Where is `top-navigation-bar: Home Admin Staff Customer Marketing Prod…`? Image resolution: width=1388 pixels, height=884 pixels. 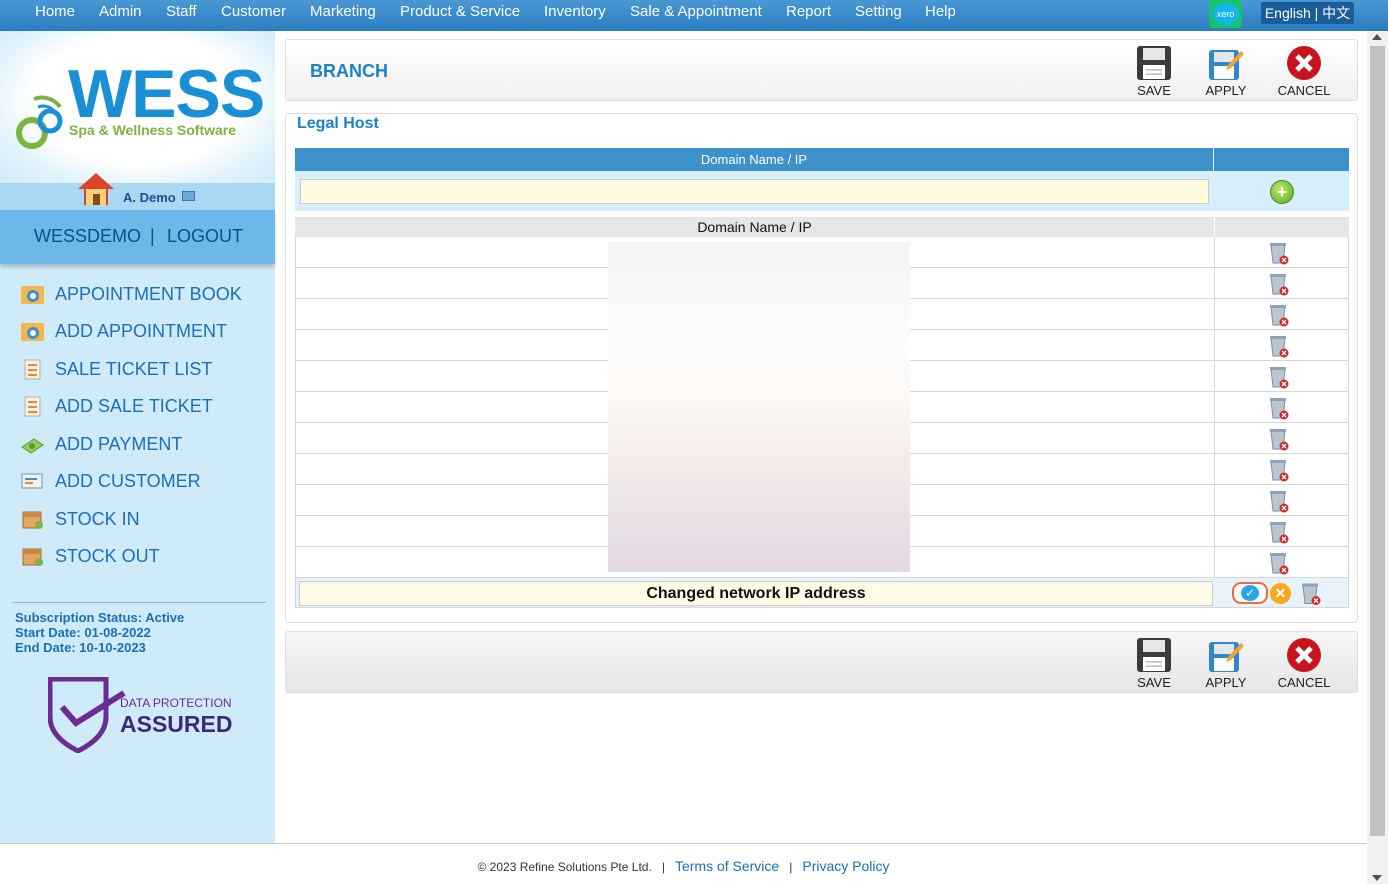 top-navigation-bar: Home Admin Staff Customer Marketing Prod… is located at coordinates (694, 15).